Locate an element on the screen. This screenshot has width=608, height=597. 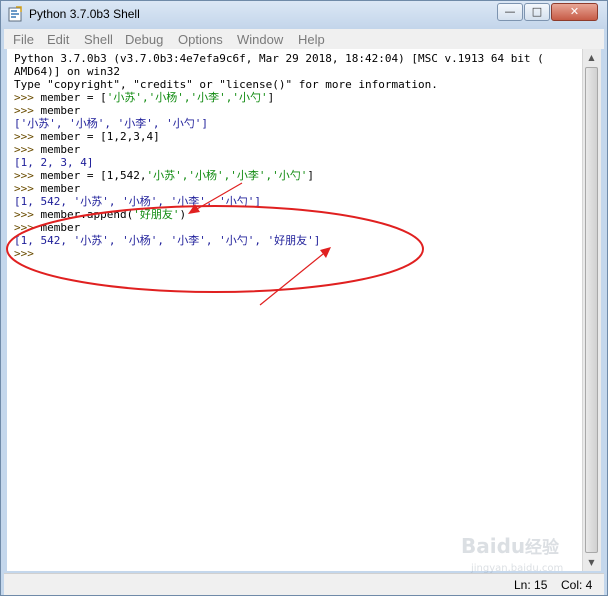
shell-output-line: [1, 2, 3, 4] is located at coordinates (53, 162).